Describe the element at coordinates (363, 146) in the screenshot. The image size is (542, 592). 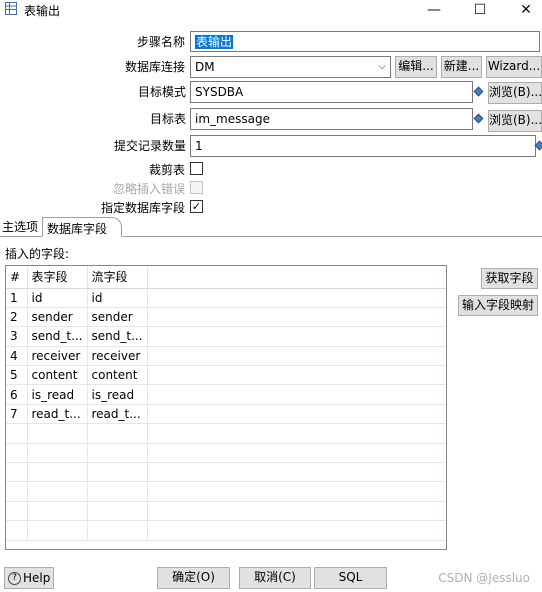
I see `commit-size-input: 1` at that location.